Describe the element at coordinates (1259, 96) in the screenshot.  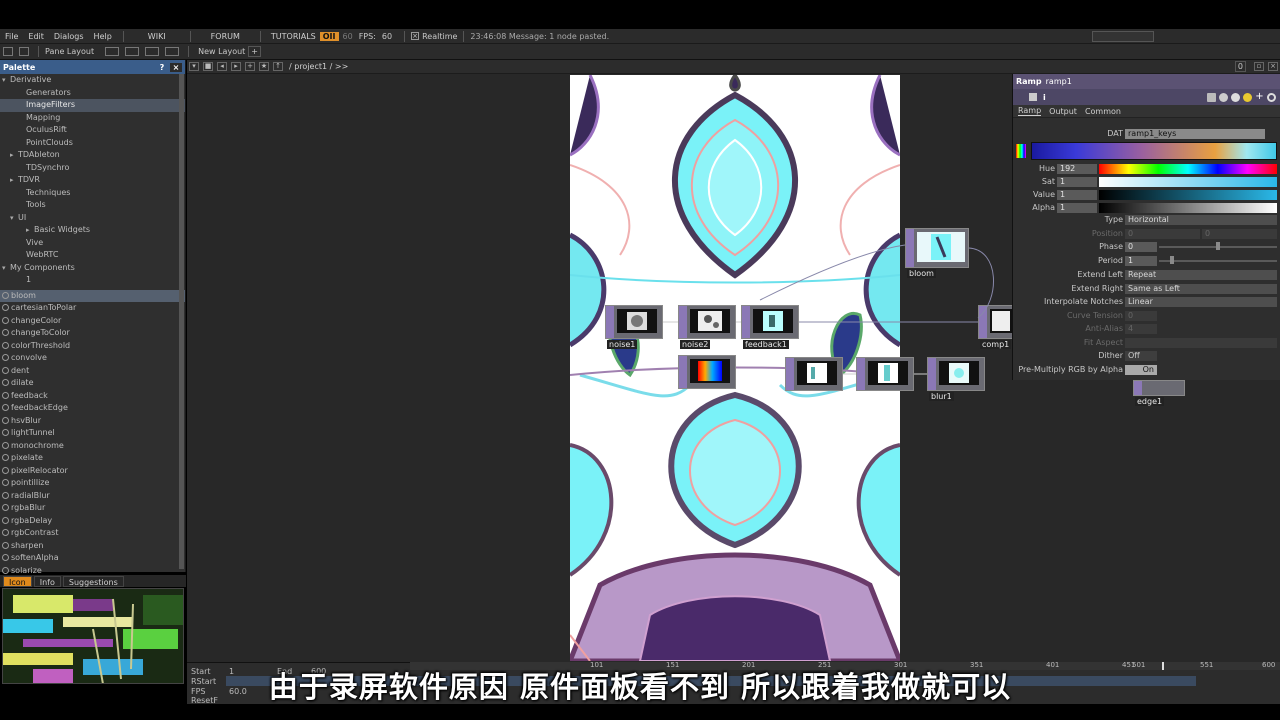
I see `plus-icon: +` at that location.